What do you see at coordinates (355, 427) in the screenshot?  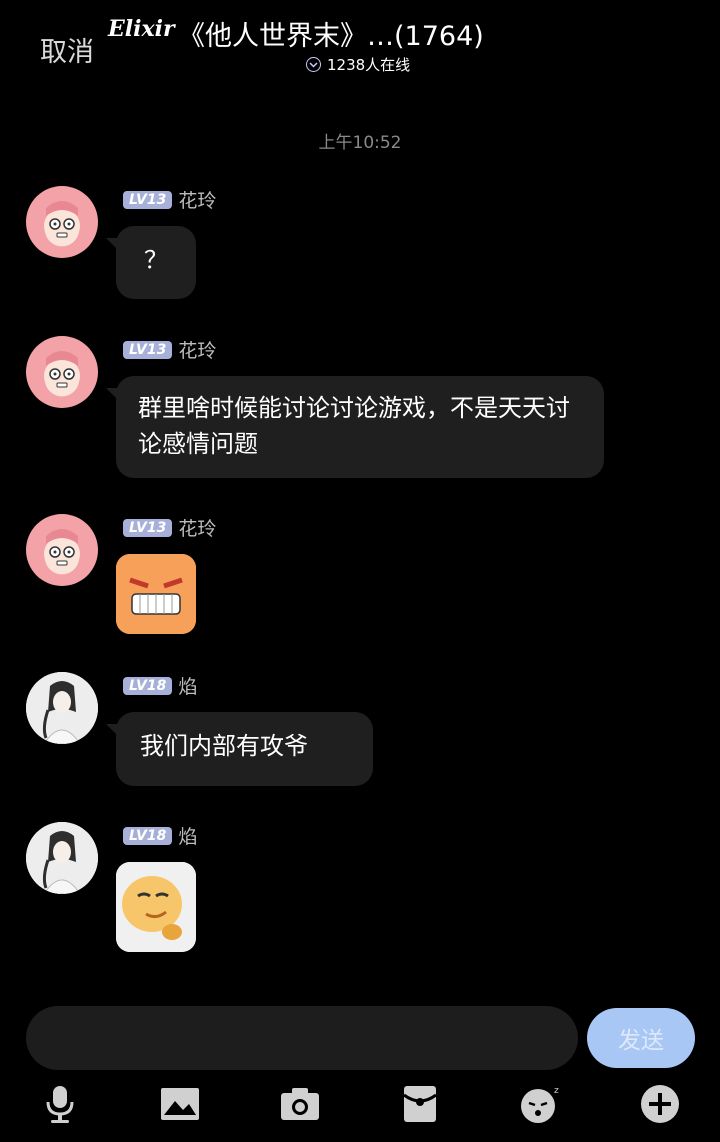 I see `message-bubble: 群里啥时候能讨论讨论游戏，不是天天讨论感情问题` at bounding box center [355, 427].